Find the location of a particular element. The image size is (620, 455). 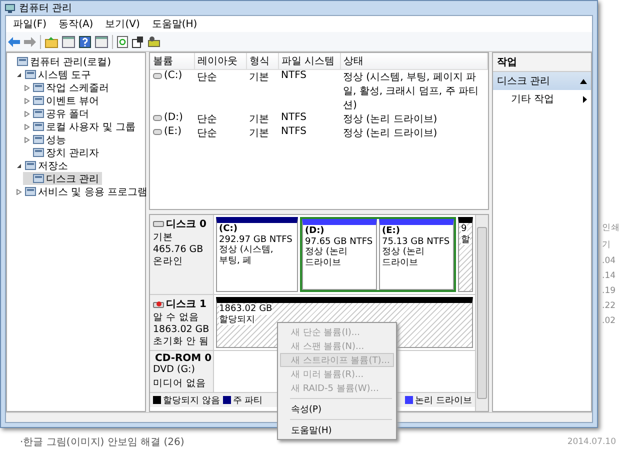

table-cell: 정상 (시스템, 부팅, 페이지 파일, 활성, 크래시 덤프, 주 파티션) is located at coordinates (414, 91).